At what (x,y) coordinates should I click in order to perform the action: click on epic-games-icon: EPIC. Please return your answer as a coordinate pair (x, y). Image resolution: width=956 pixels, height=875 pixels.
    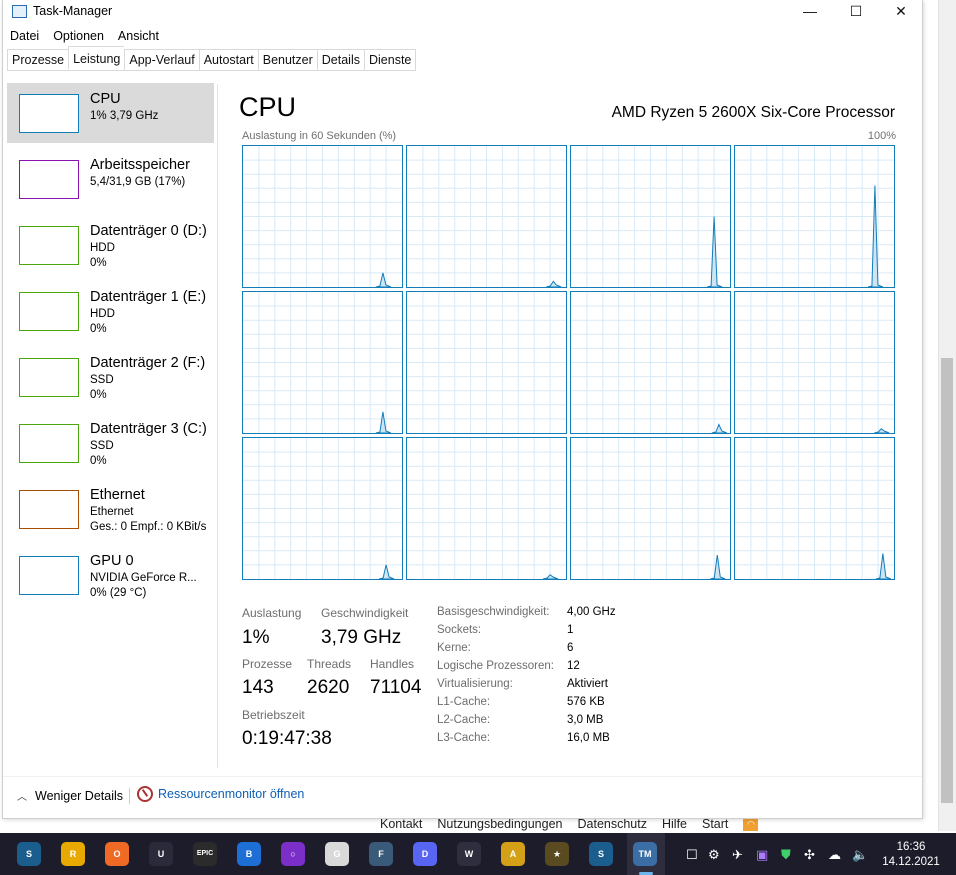
    Looking at the image, I should click on (205, 854).